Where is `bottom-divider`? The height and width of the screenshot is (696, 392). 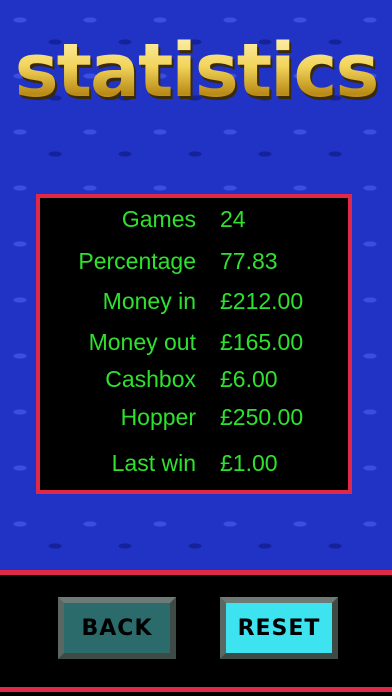 bottom-divider is located at coordinates (196, 689).